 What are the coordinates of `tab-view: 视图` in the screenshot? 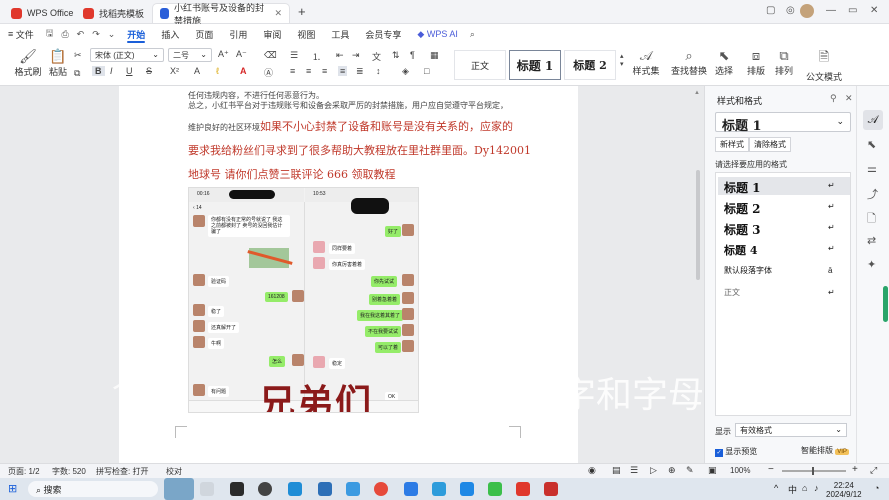 It's located at (306, 34).